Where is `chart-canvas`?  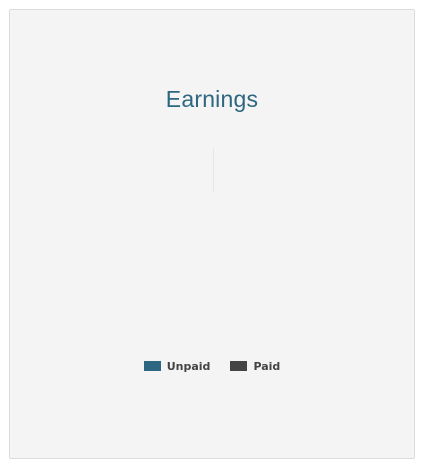 chart-canvas is located at coordinates (213, 170).